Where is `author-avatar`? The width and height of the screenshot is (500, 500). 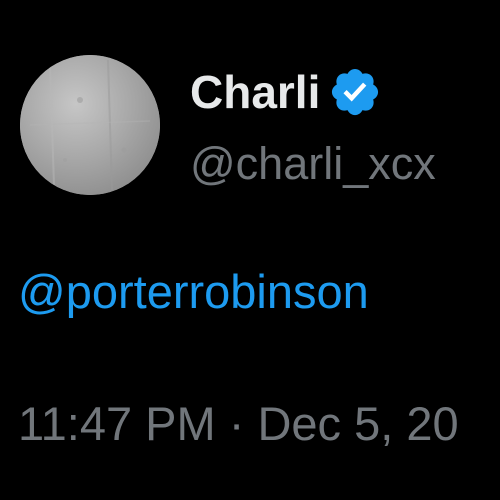
author-avatar is located at coordinates (90, 125).